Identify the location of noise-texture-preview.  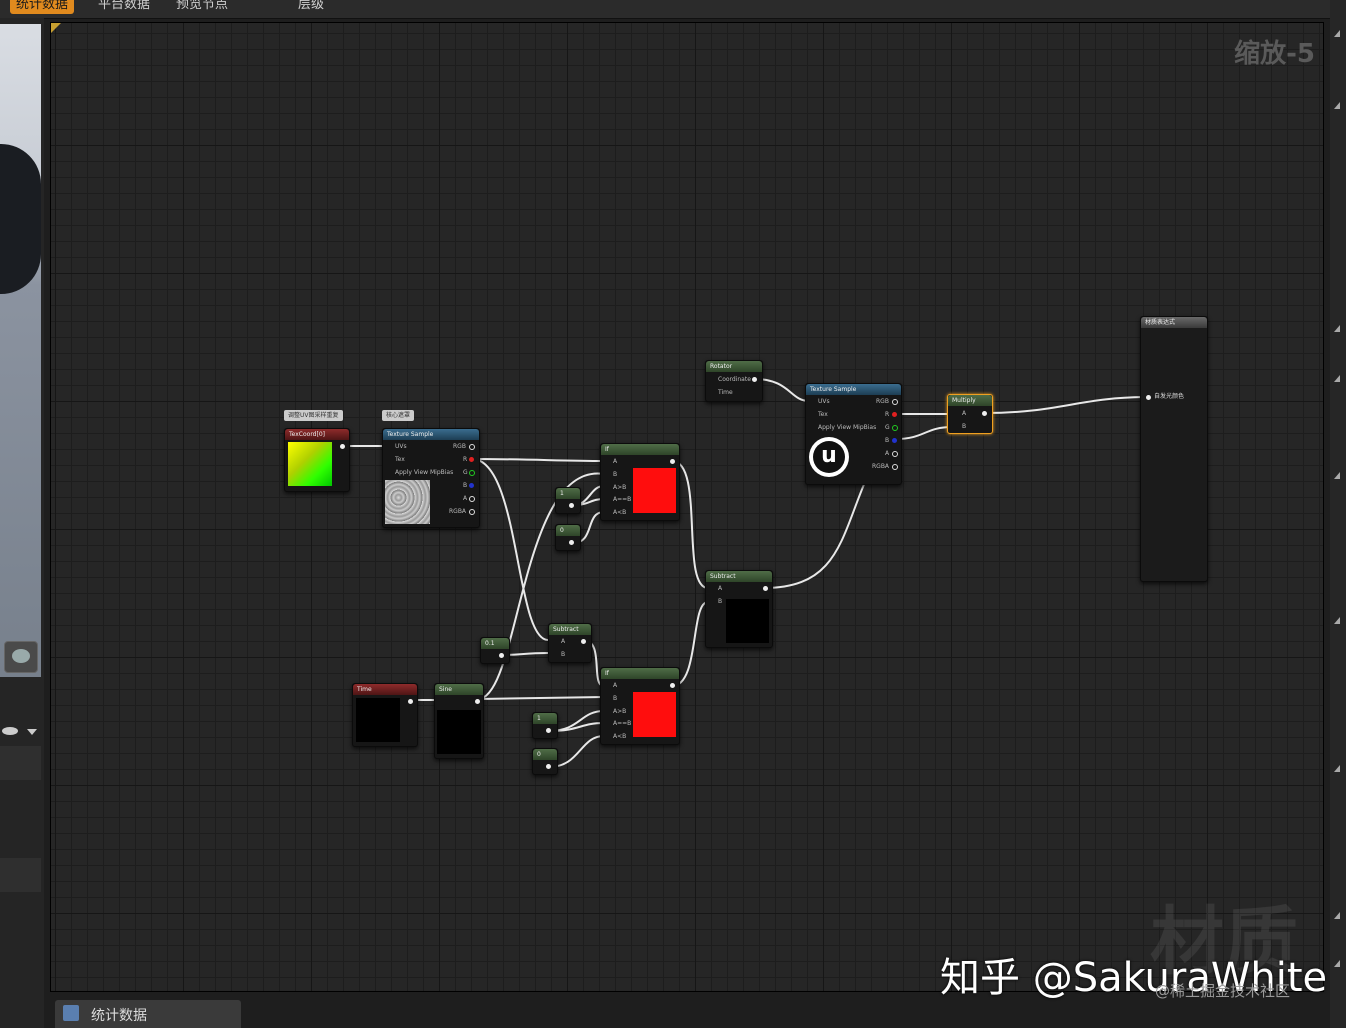
(407, 502).